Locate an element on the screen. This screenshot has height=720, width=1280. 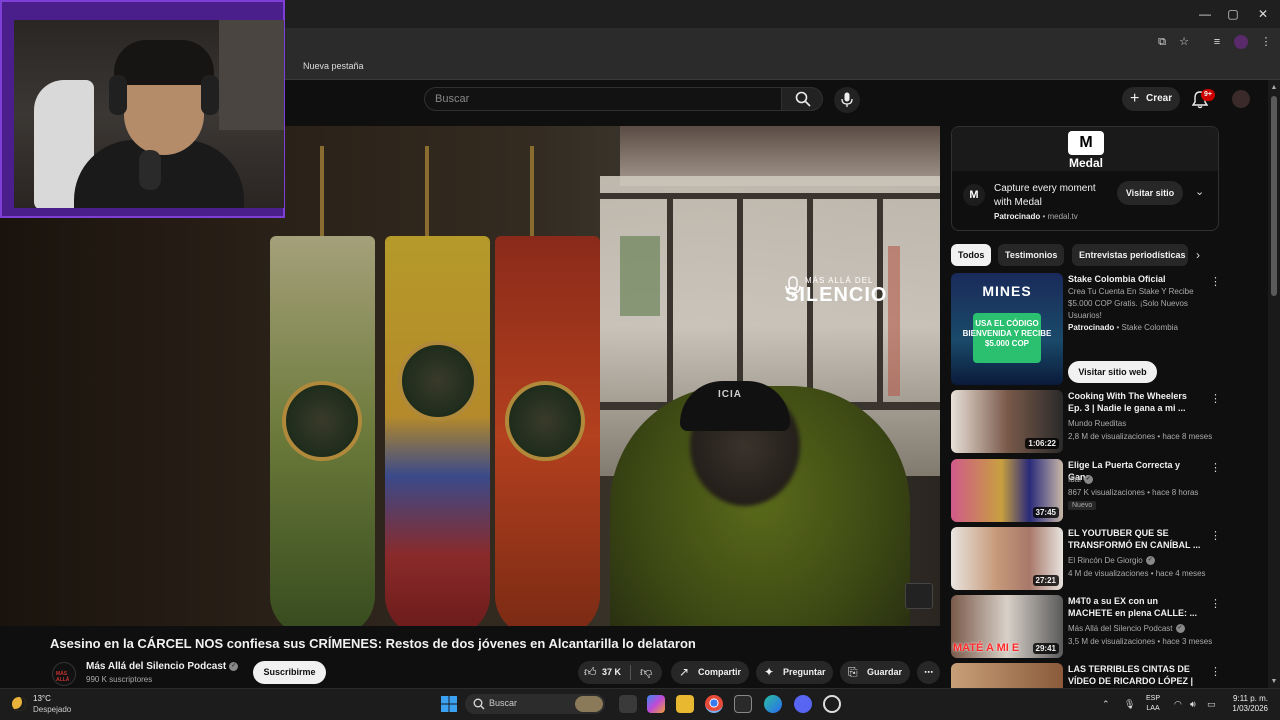
profile-icon is located at coordinates (1241, 42).